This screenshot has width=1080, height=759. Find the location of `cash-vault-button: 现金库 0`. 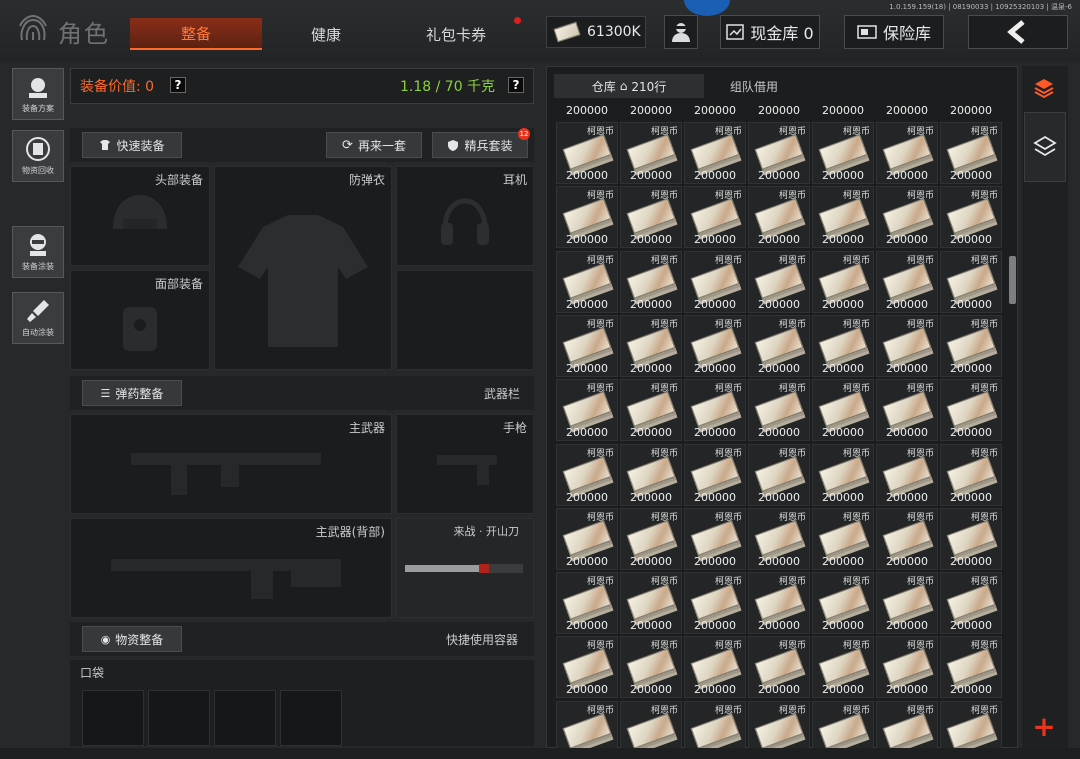

cash-vault-button: 现金库 0 is located at coordinates (770, 32).